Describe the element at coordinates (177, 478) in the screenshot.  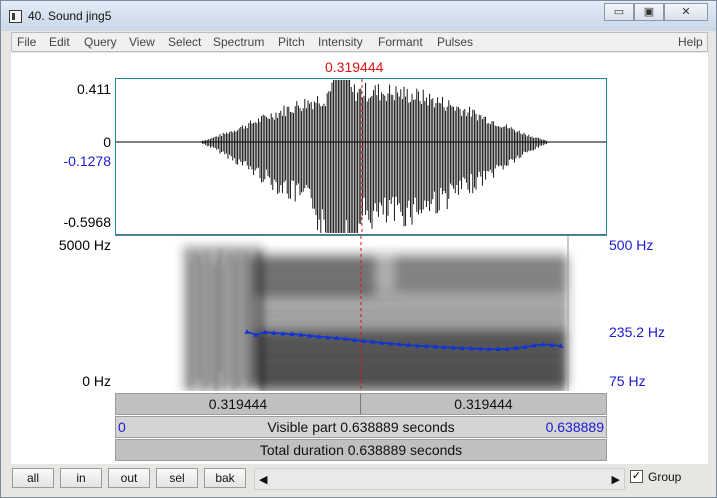
I see `zoom-selection-button: sel` at that location.